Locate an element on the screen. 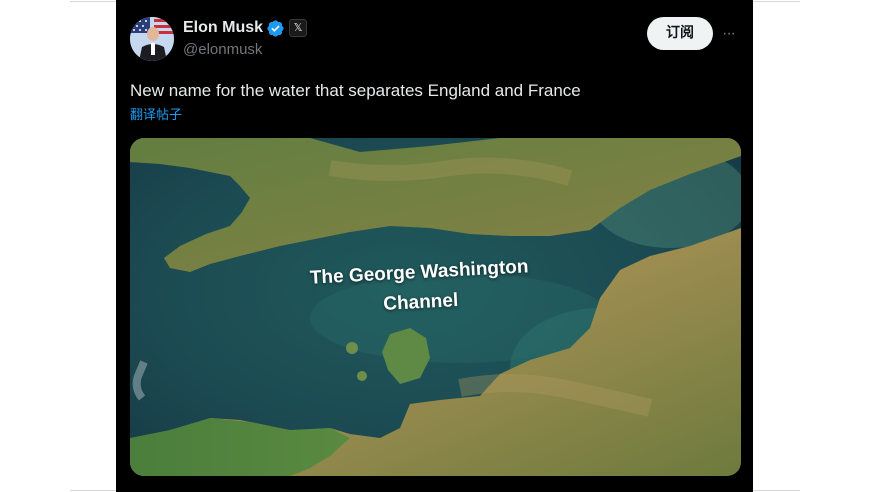  translate-post-link: 翻译帖子 is located at coordinates (156, 116).